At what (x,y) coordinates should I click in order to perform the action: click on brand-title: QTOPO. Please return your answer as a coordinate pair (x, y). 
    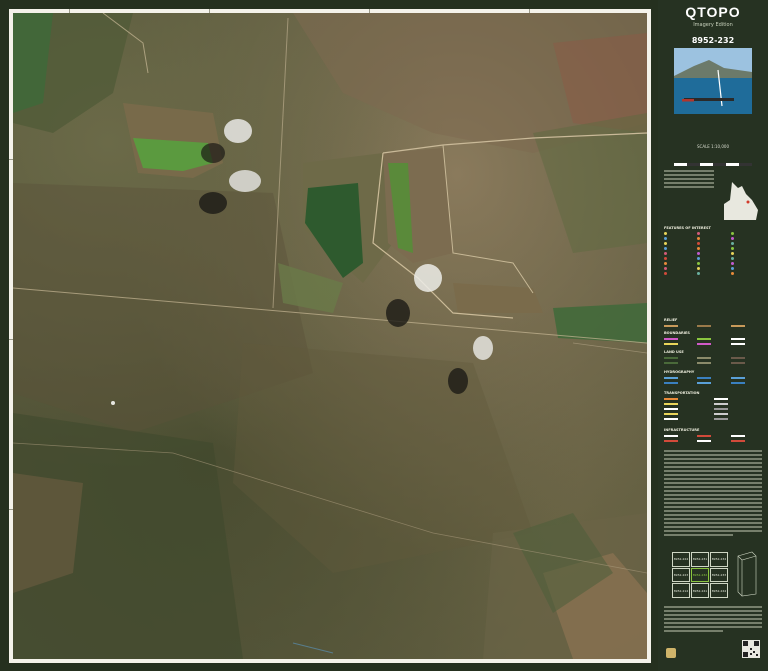
    Looking at the image, I should click on (713, 12).